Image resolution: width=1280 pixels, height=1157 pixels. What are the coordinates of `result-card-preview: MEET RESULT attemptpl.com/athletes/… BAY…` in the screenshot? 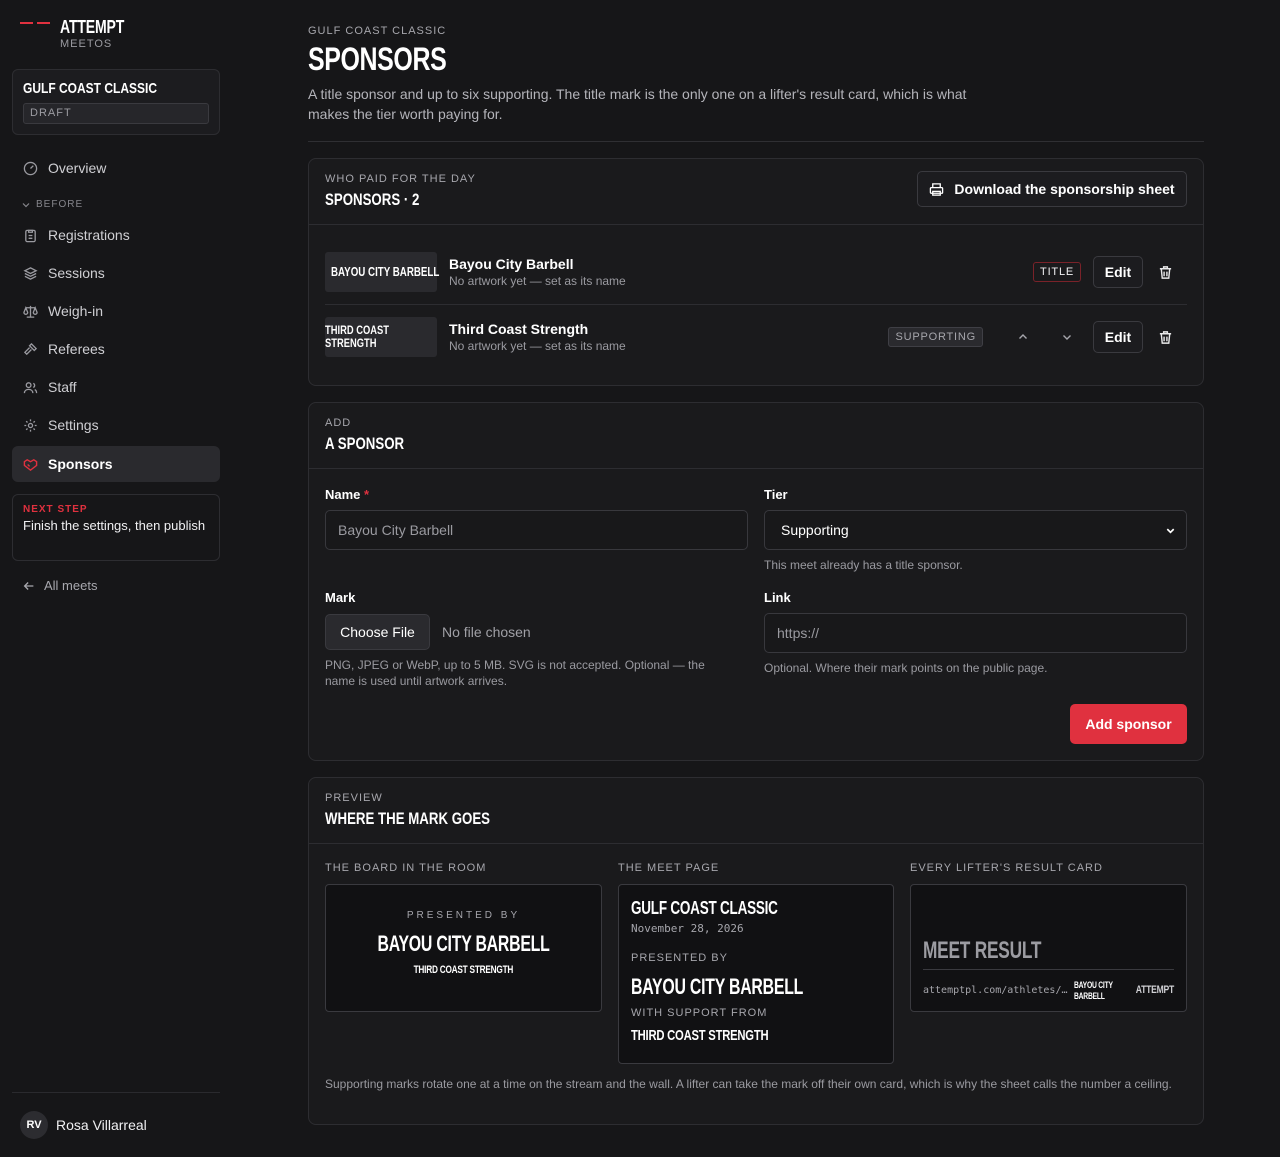 It's located at (1048, 948).